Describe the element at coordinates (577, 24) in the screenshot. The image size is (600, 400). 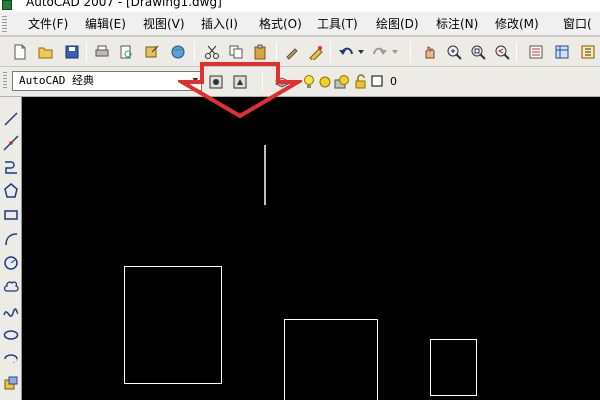
I see `menu-window: 窗口(` at that location.